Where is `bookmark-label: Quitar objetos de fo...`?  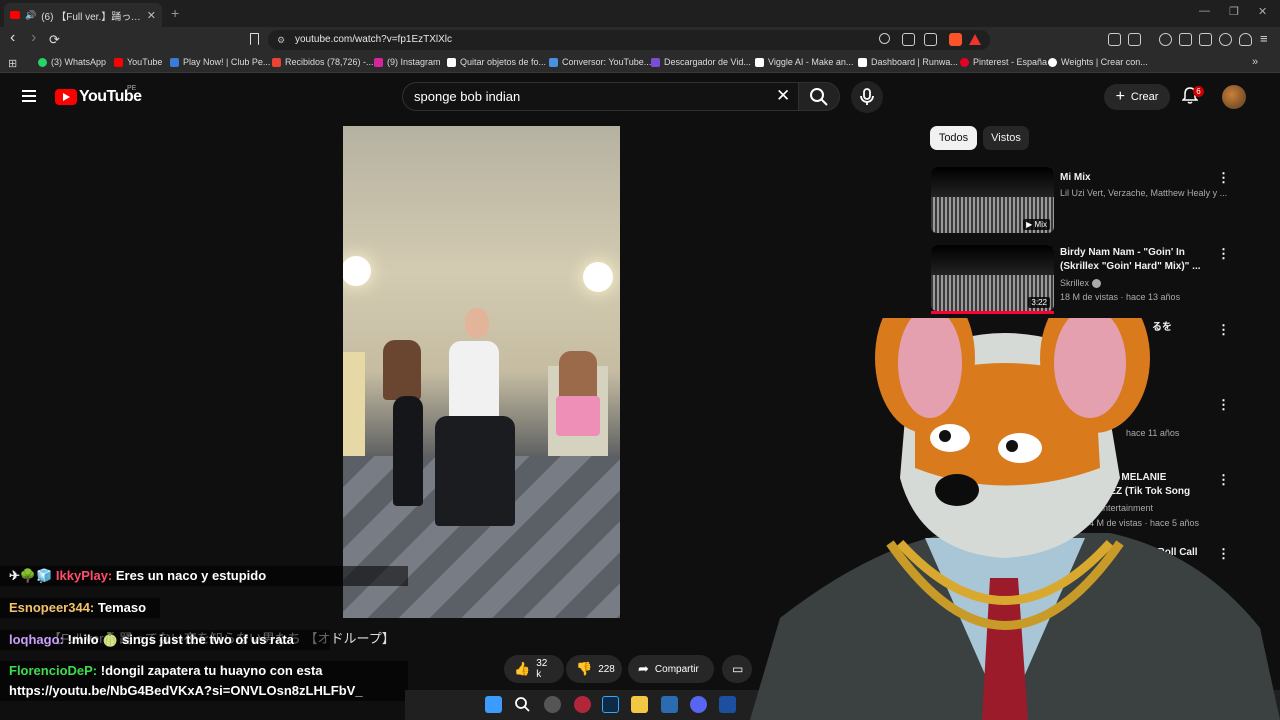 bookmark-label: Quitar objetos de fo... is located at coordinates (503, 62).